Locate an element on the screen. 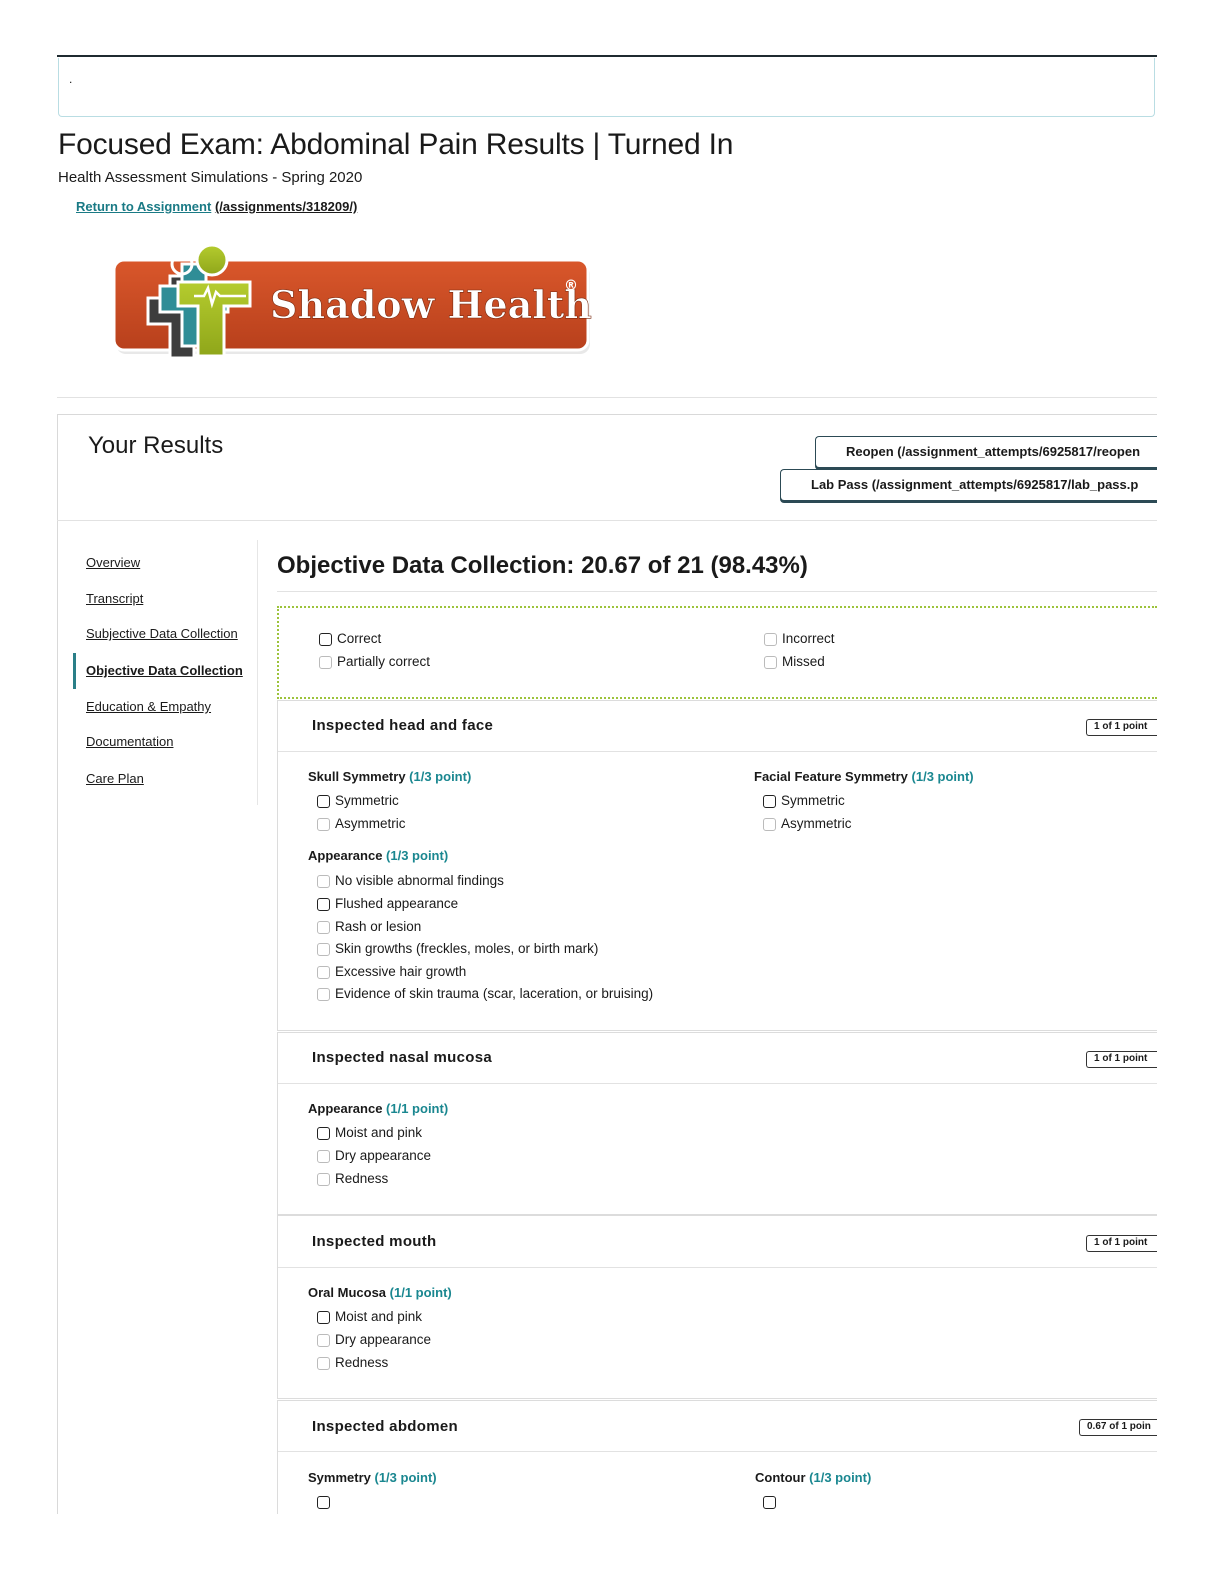 Image resolution: width=1224 pixels, height=1584 pixels. option-item: Flushed appearance is located at coordinates (387, 904).